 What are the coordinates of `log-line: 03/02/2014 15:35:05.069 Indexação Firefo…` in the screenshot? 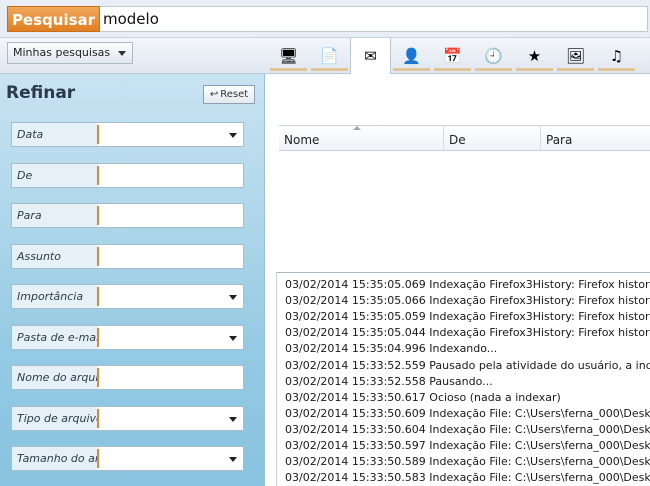 It's located at (467, 284).